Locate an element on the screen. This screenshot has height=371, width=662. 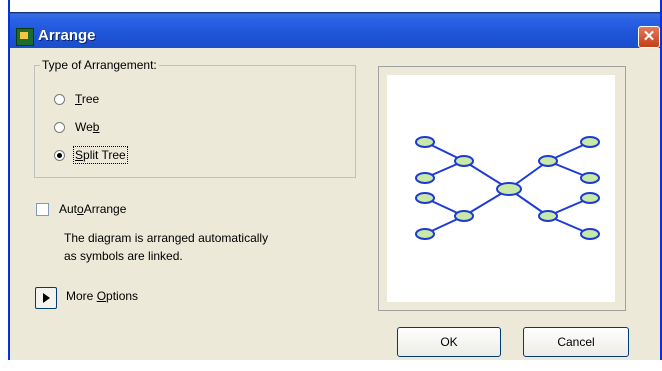
expand-arrow-icon is located at coordinates (46, 298).